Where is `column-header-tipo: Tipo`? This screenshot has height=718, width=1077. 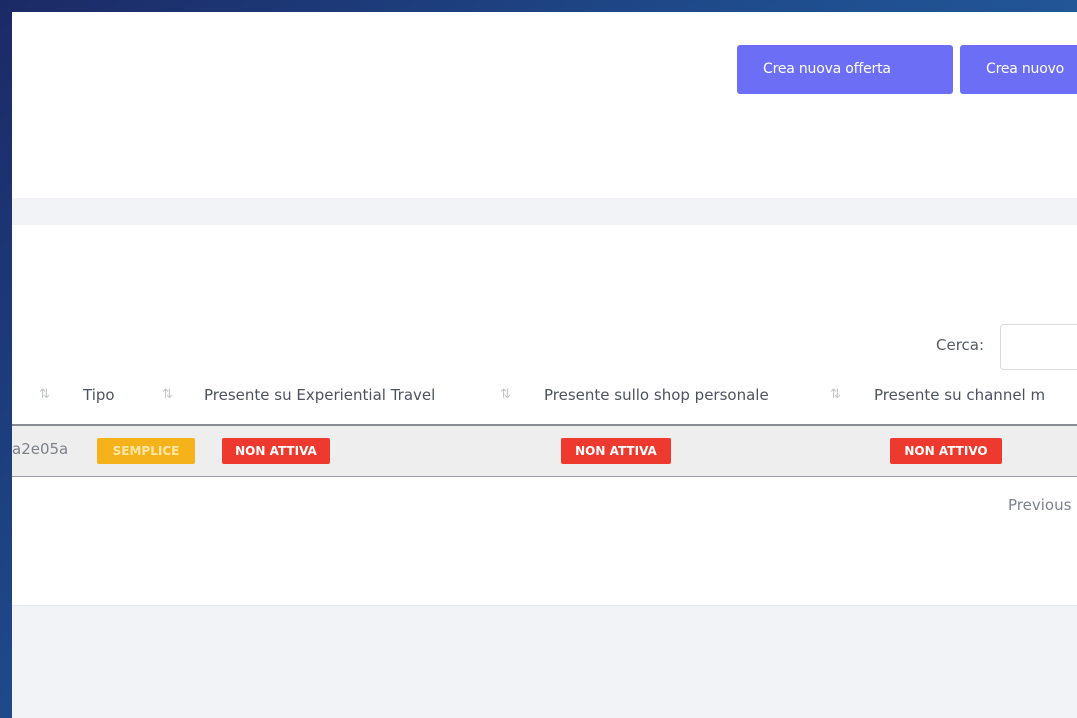 column-header-tipo: Tipo is located at coordinates (99, 395).